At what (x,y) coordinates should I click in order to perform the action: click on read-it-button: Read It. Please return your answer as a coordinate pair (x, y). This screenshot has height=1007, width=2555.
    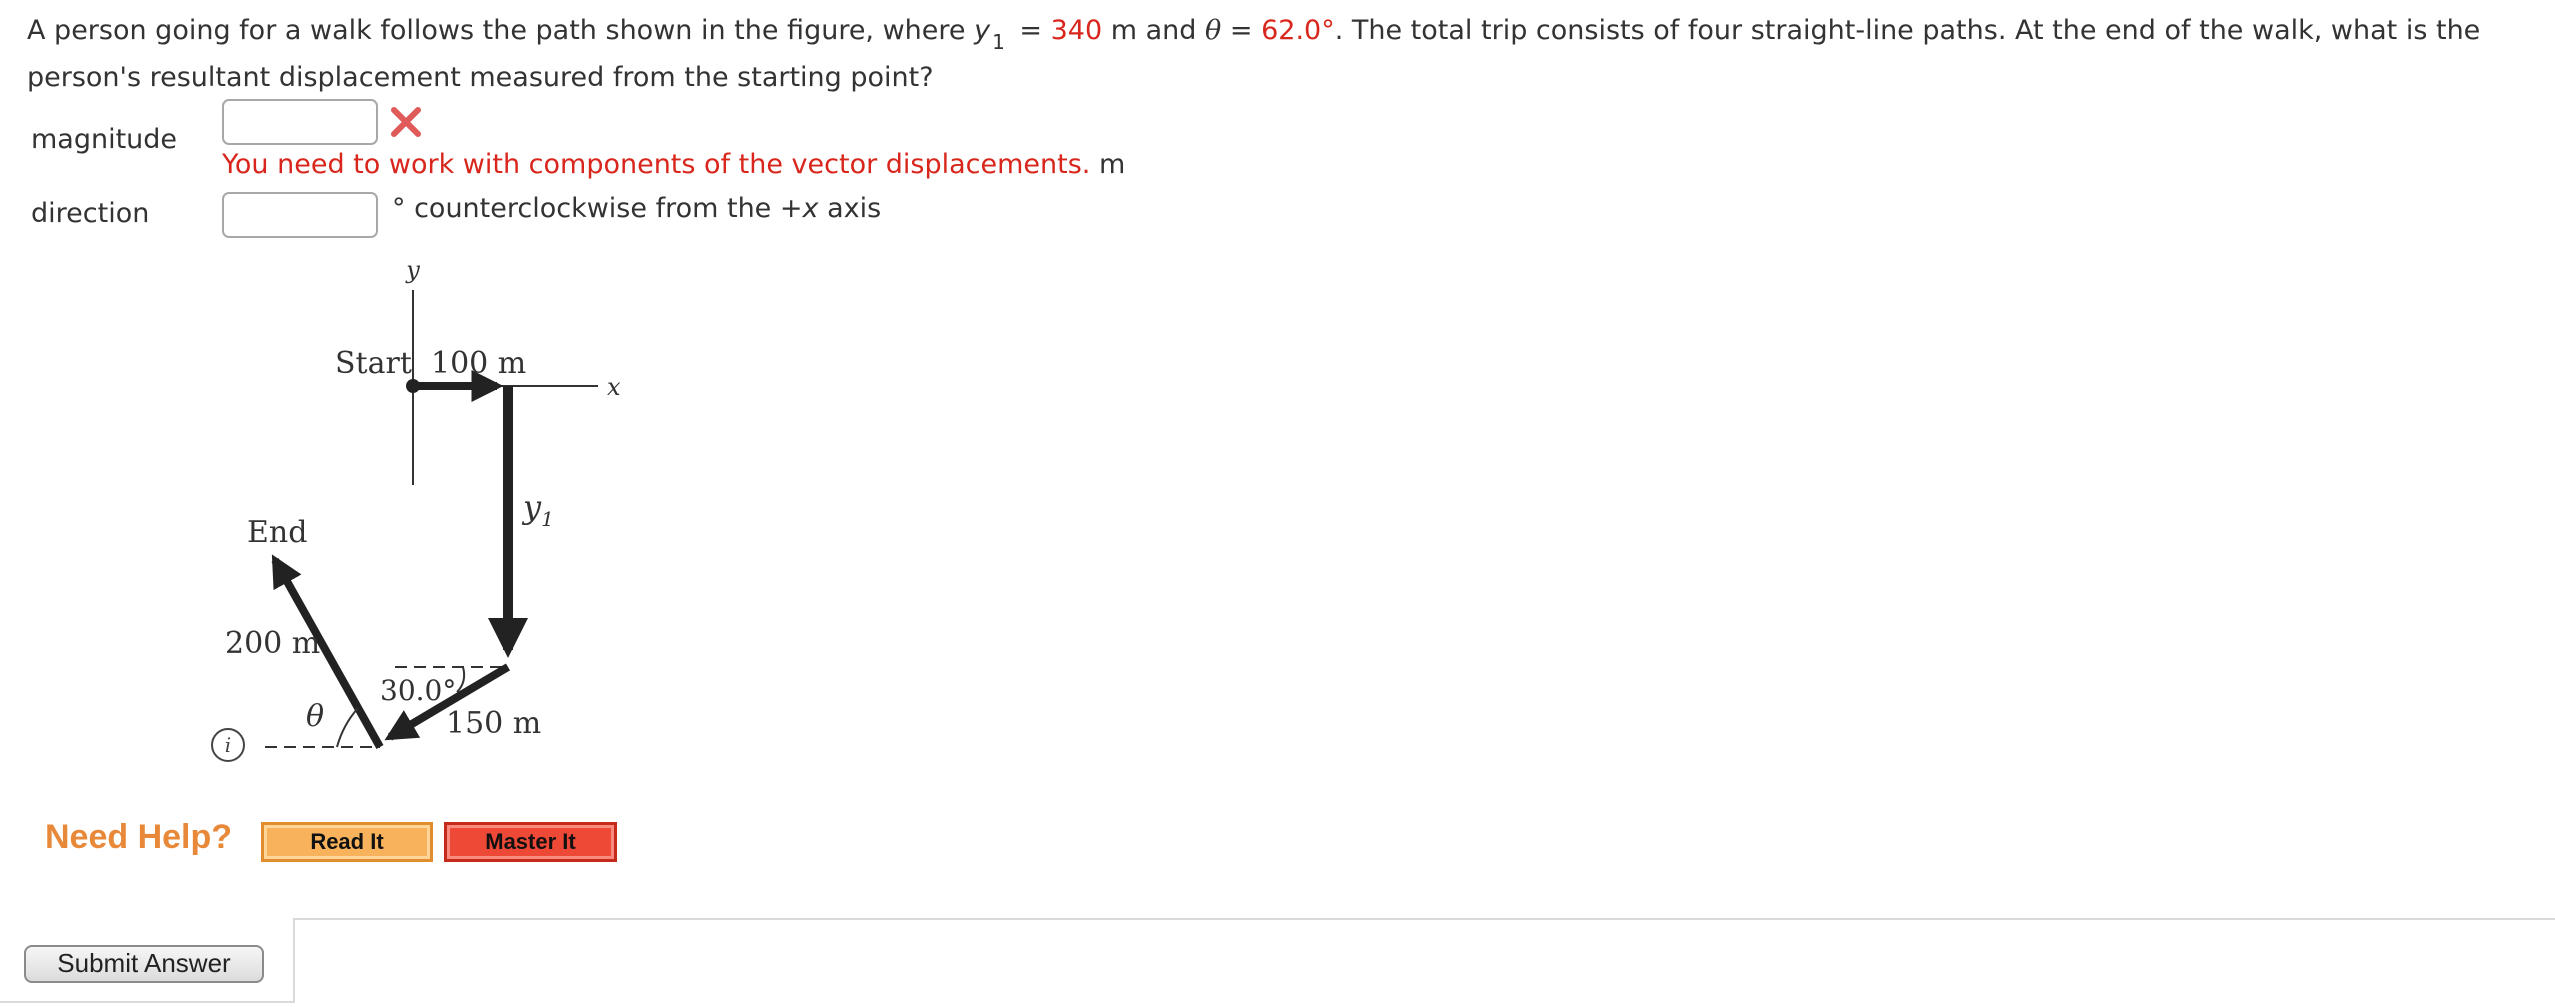
    Looking at the image, I should click on (347, 842).